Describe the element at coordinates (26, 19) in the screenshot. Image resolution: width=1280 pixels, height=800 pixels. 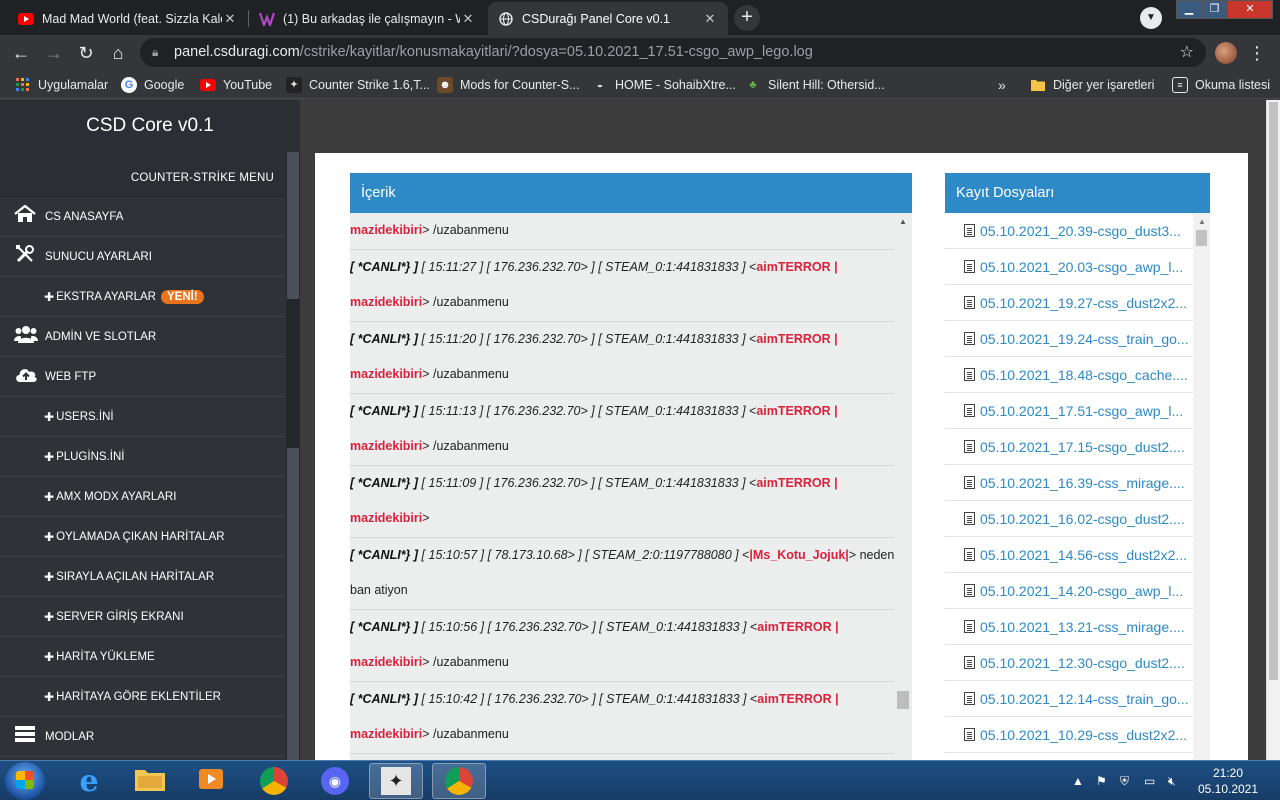
I see `youtube-icon` at that location.